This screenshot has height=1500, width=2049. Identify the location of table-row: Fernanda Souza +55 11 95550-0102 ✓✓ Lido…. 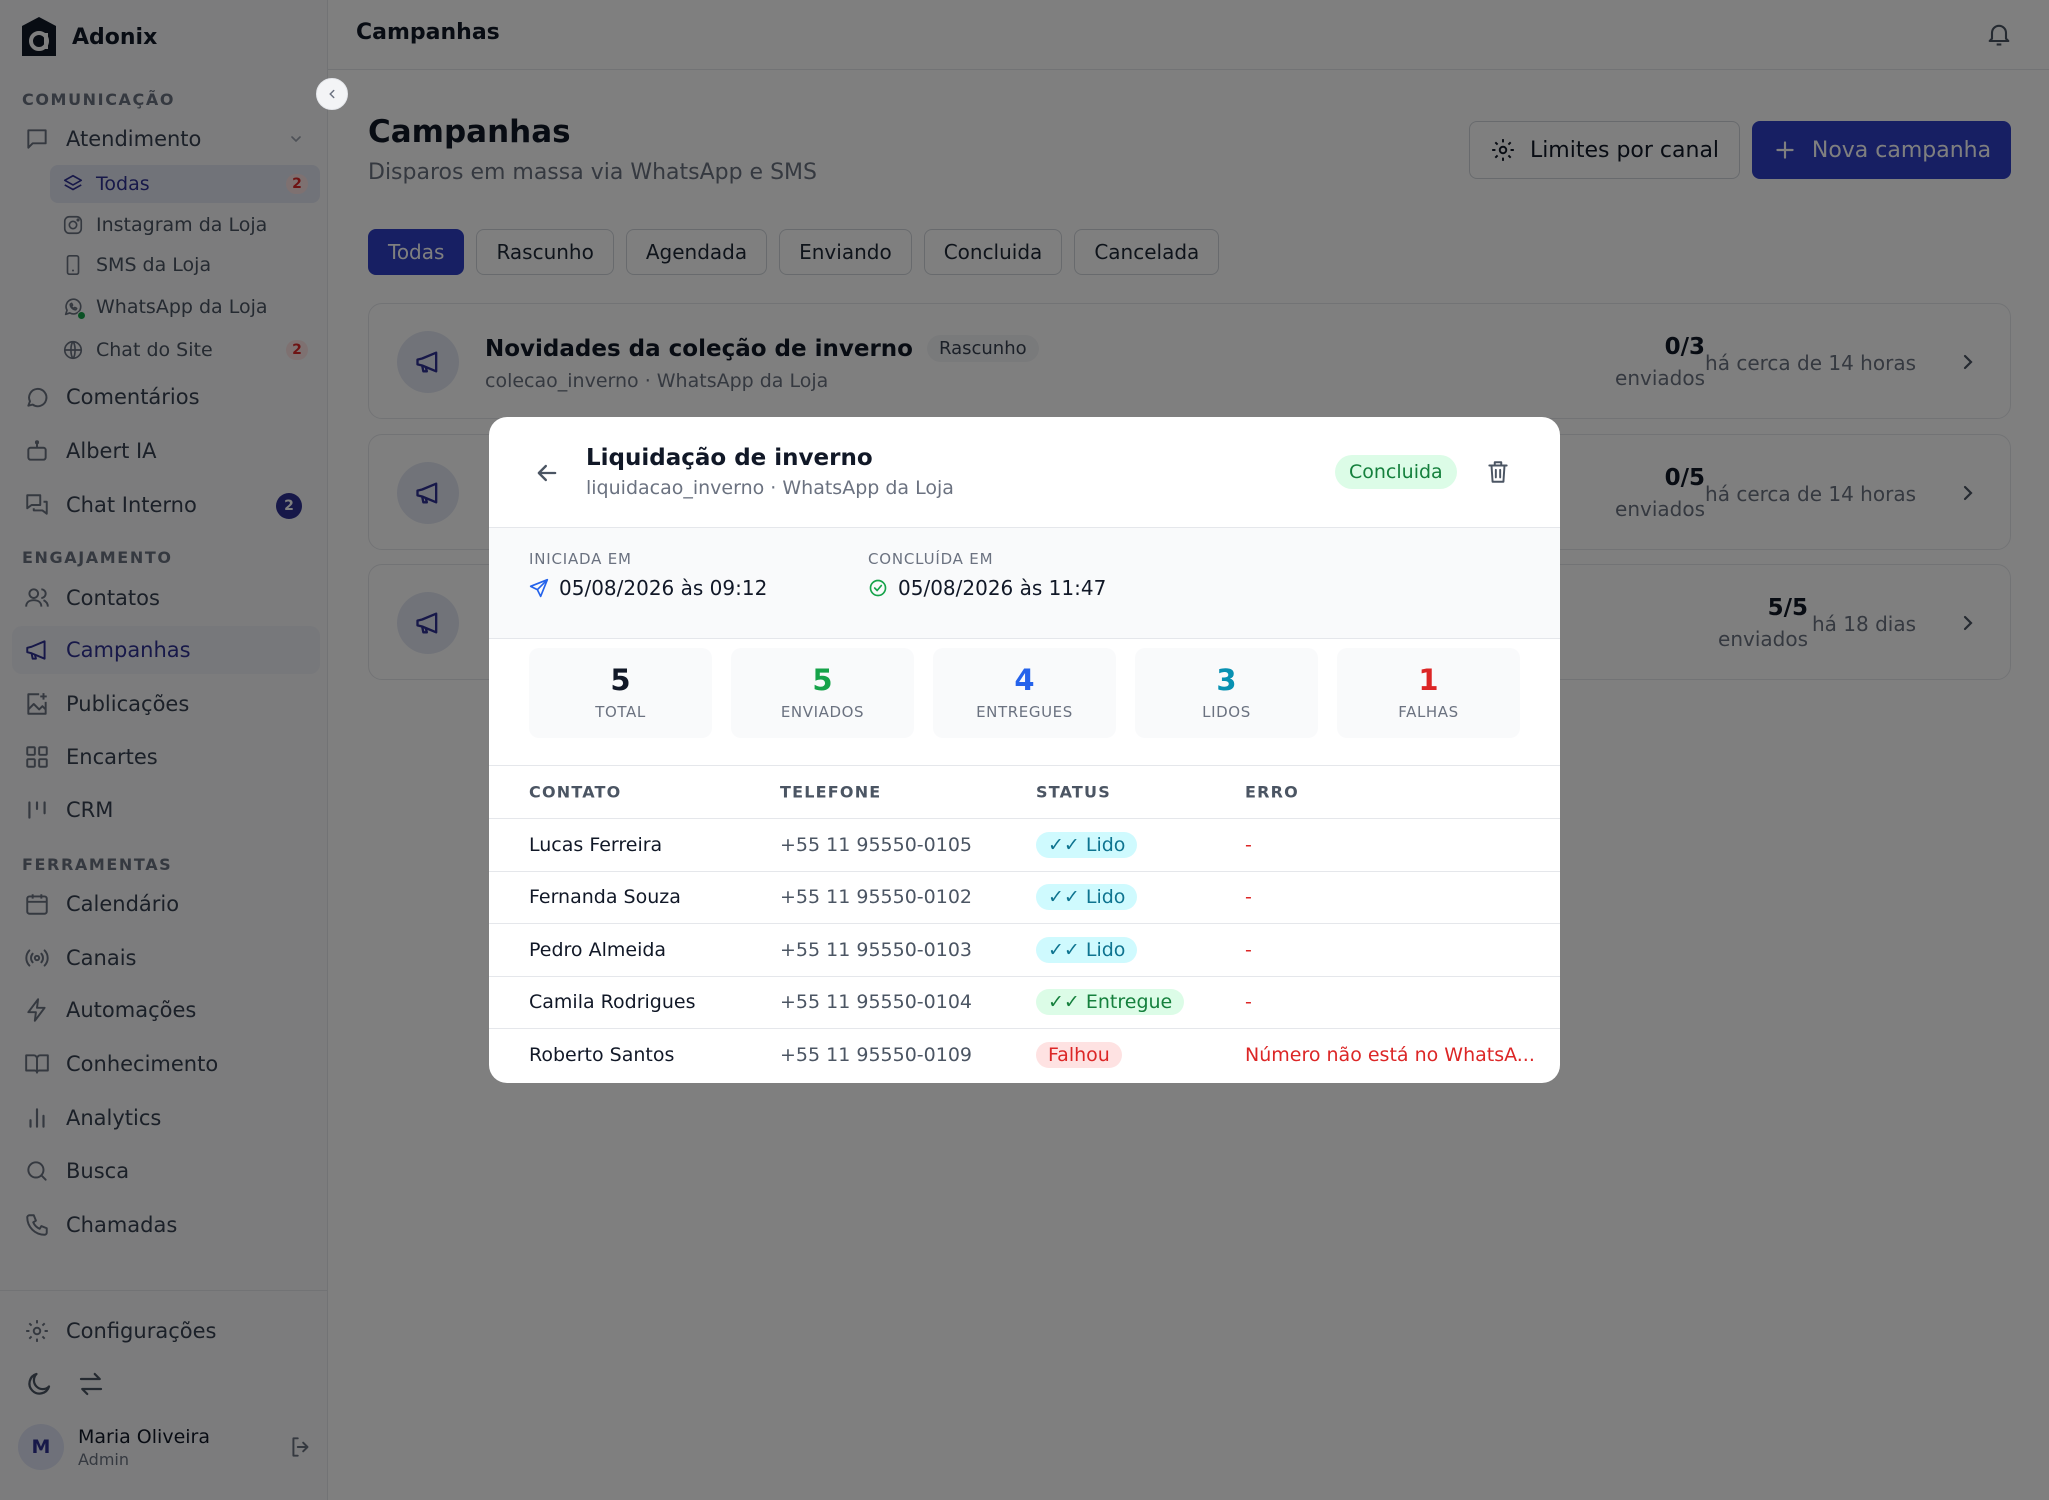
(1024, 898).